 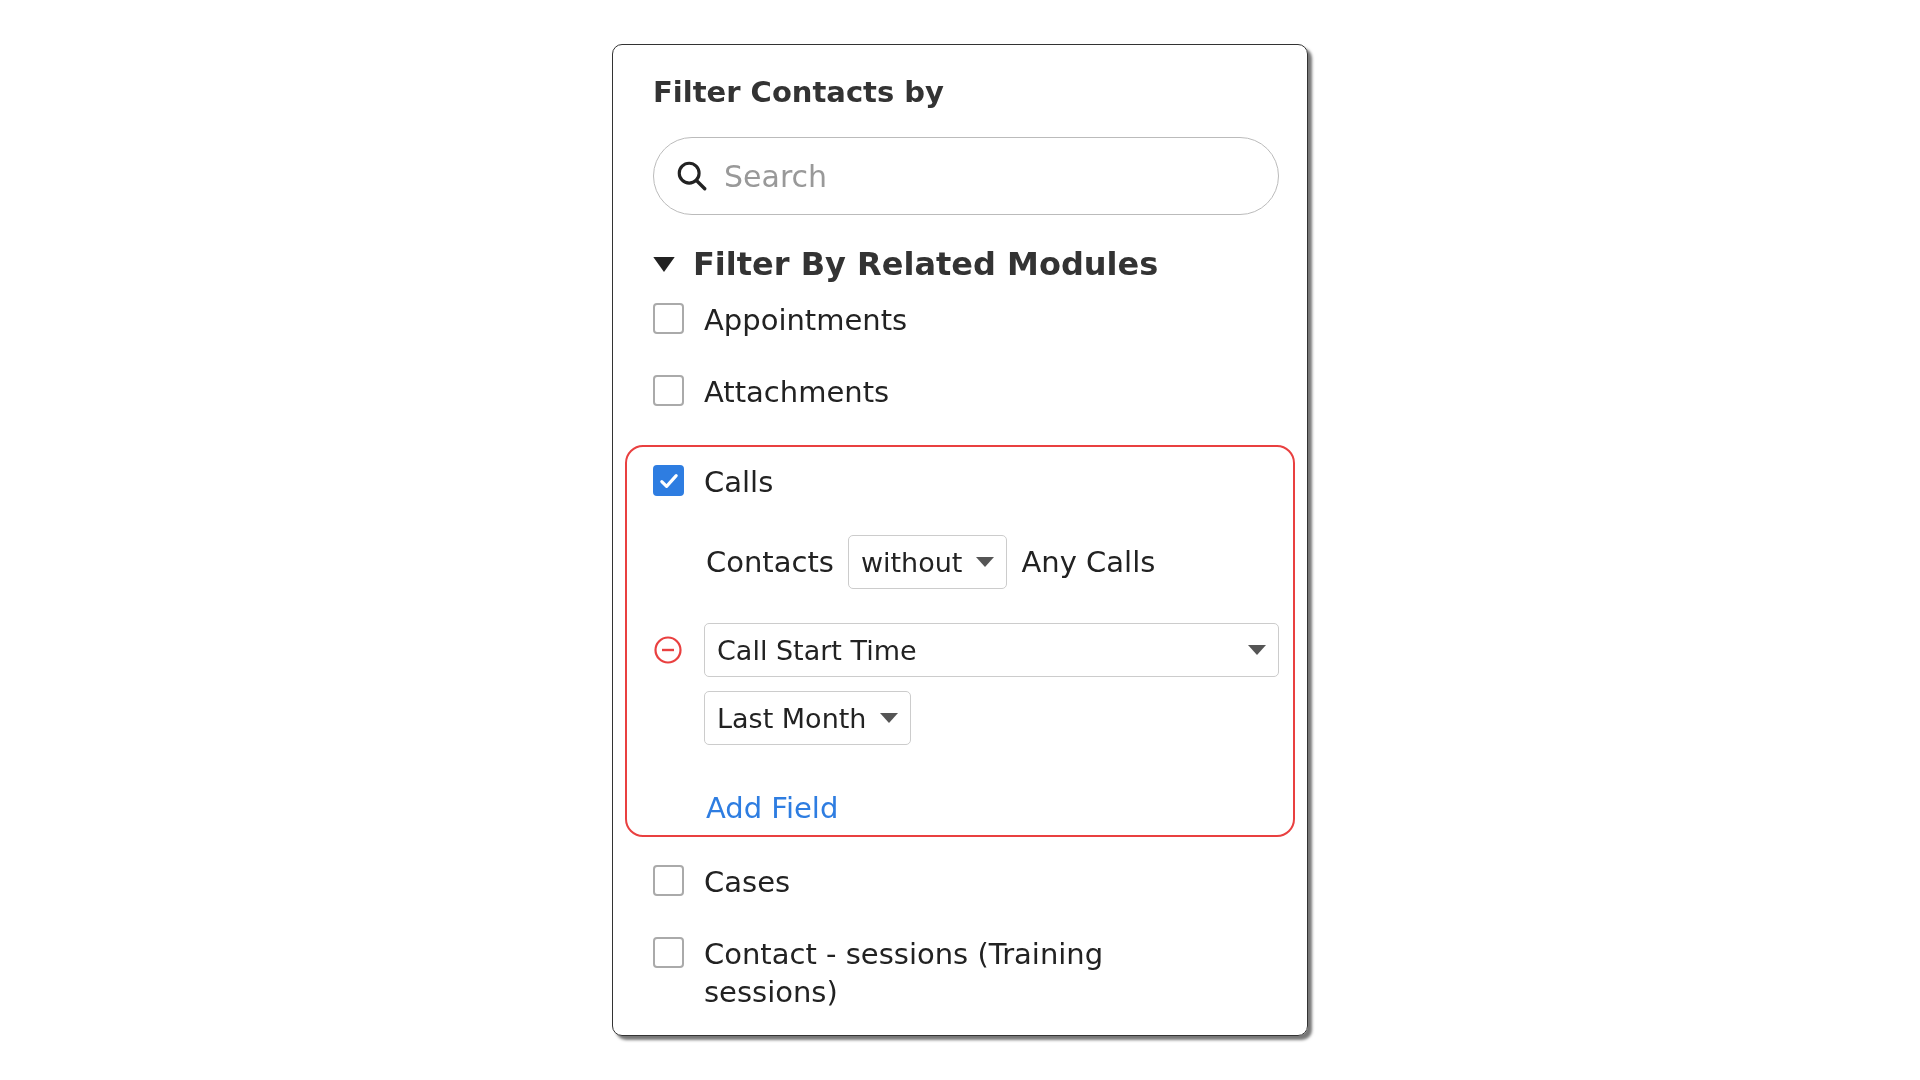 I want to click on checkbox-label: Appointments, so click(x=806, y=320).